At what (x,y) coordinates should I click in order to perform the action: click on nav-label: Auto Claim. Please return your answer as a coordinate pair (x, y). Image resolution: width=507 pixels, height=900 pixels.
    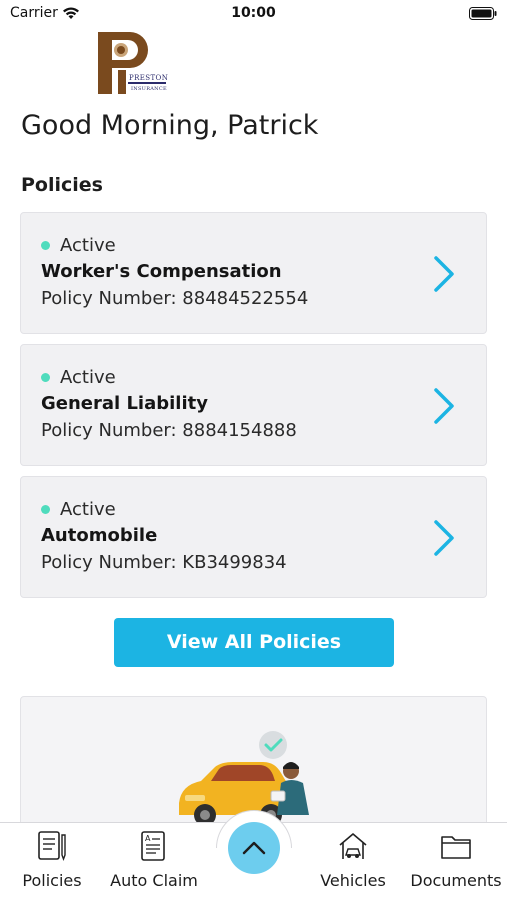
    Looking at the image, I should click on (154, 880).